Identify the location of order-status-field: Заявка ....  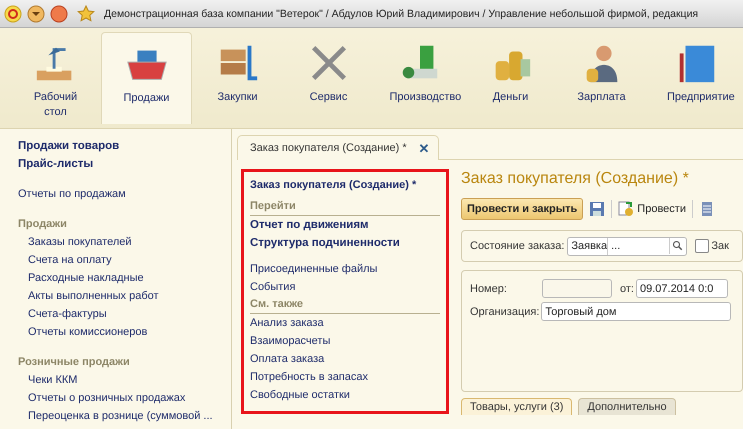
(627, 246).